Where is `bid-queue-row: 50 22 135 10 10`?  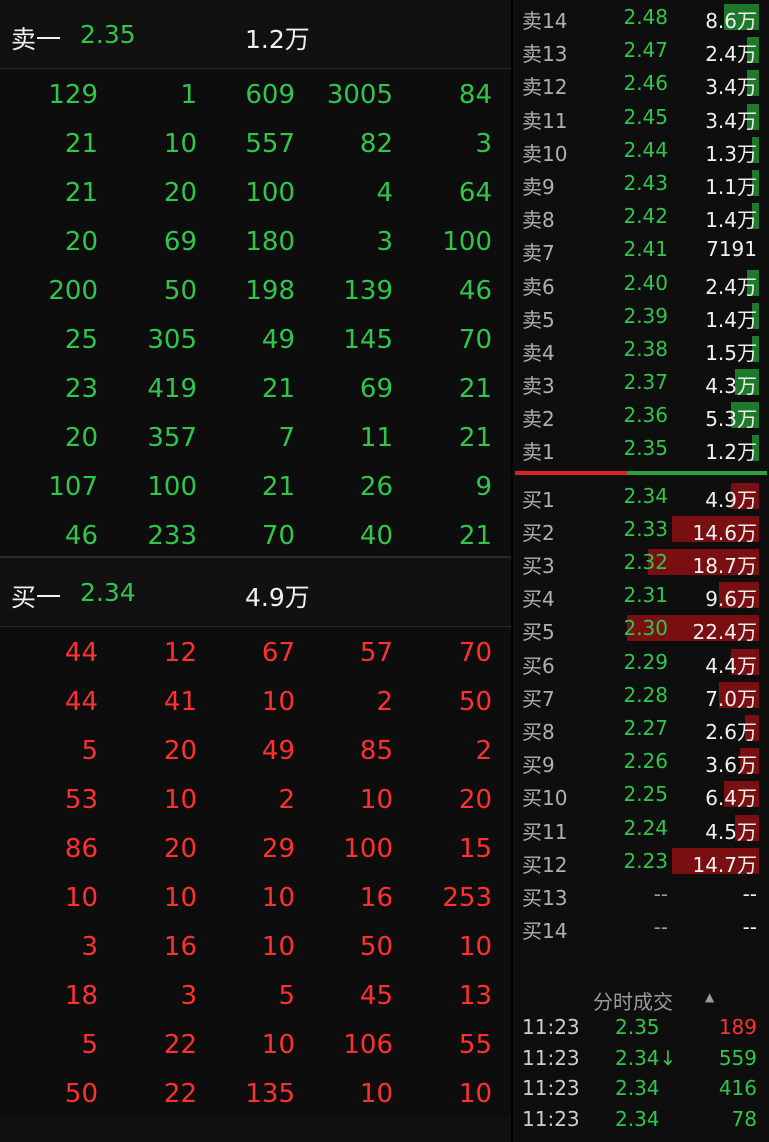
bid-queue-row: 50 22 135 10 10 is located at coordinates (255, 1093).